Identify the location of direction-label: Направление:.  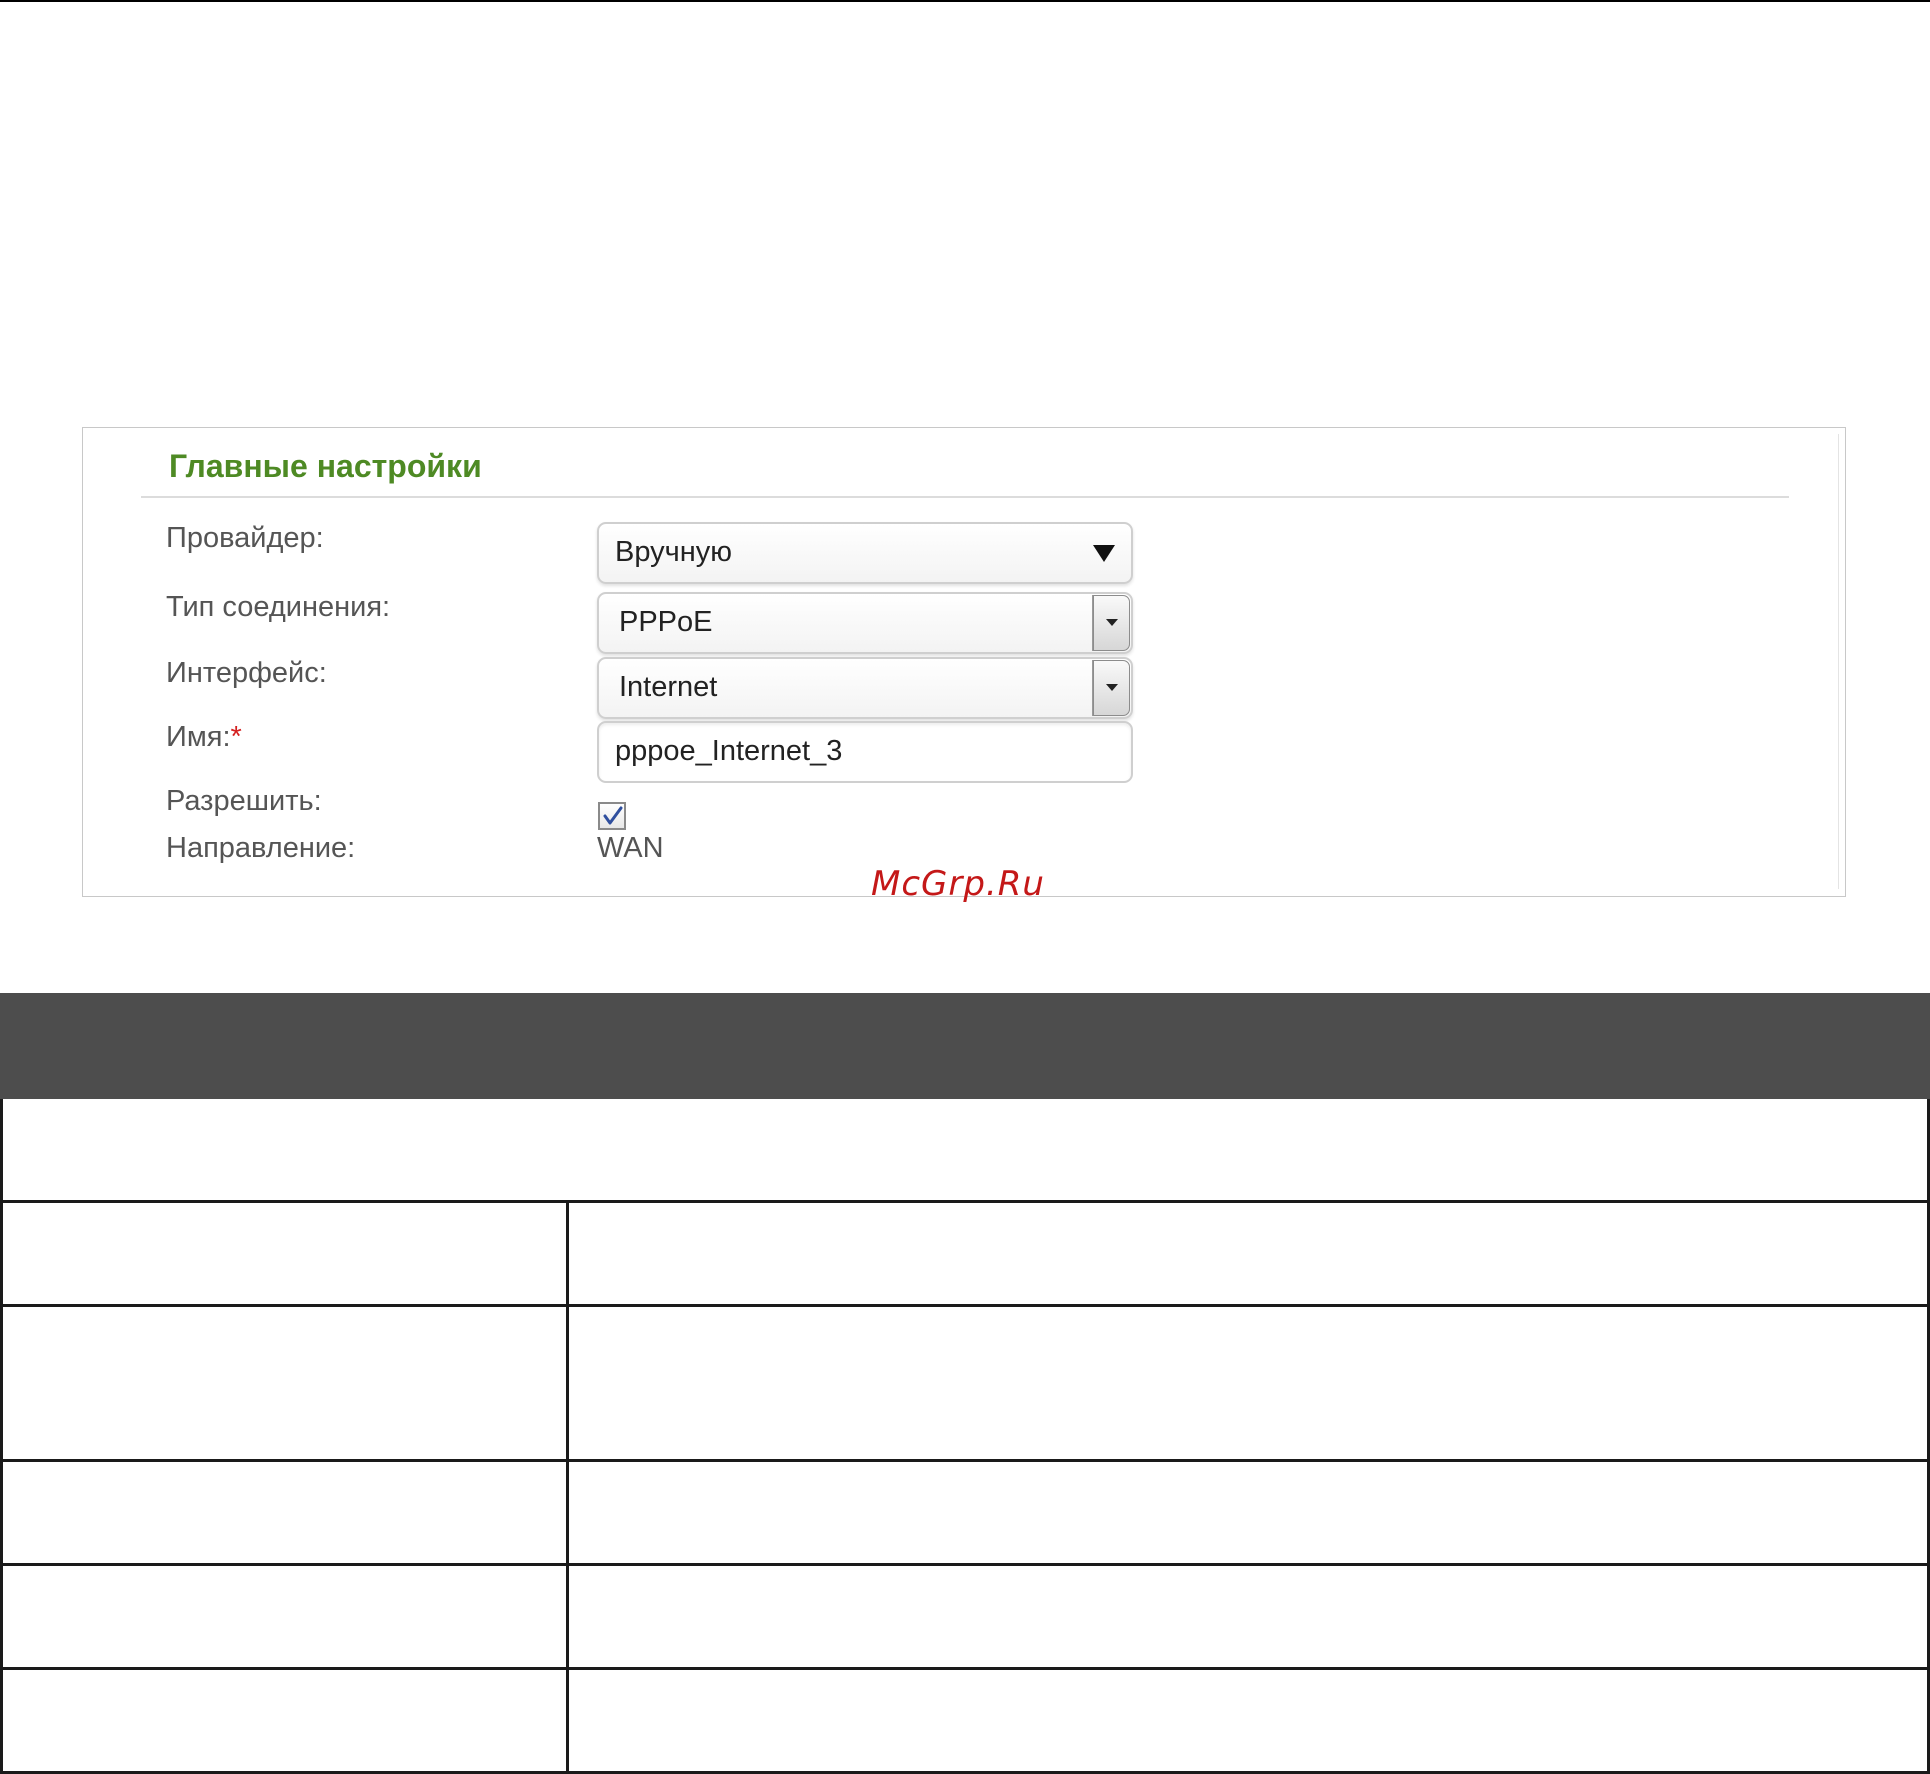
(261, 848).